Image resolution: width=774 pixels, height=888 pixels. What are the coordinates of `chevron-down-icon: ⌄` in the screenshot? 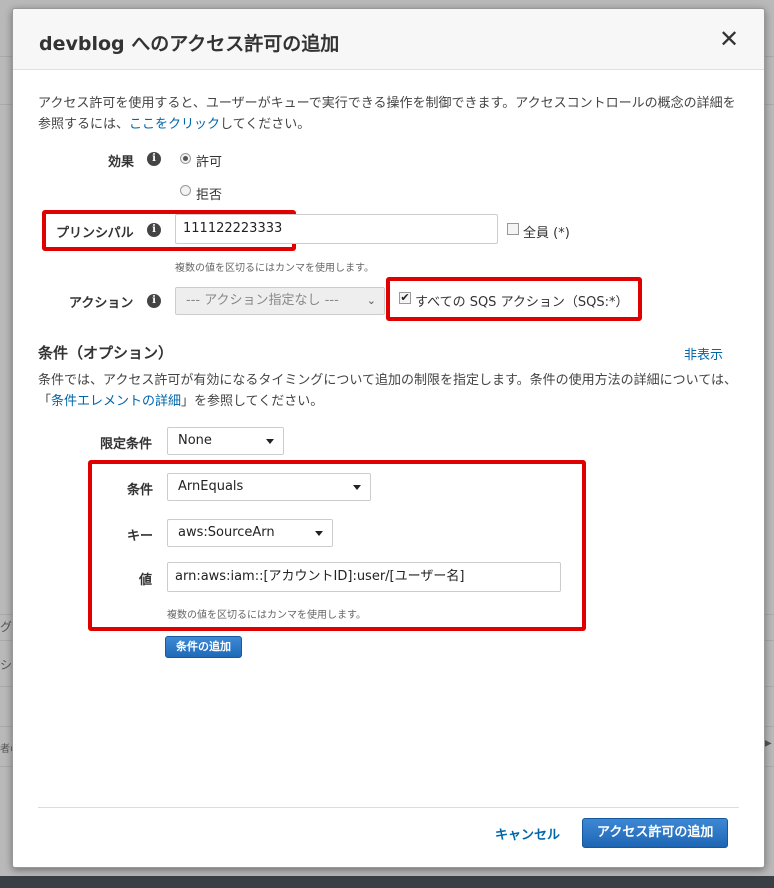 It's located at (371, 300).